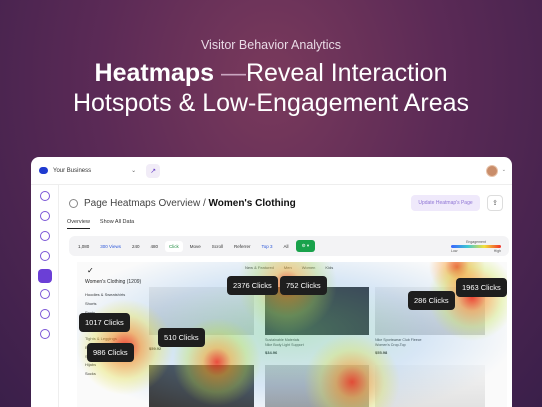 The image size is (542, 407). Describe the element at coordinates (271, 352) in the screenshot. I see `product-price: $34.96` at that location.